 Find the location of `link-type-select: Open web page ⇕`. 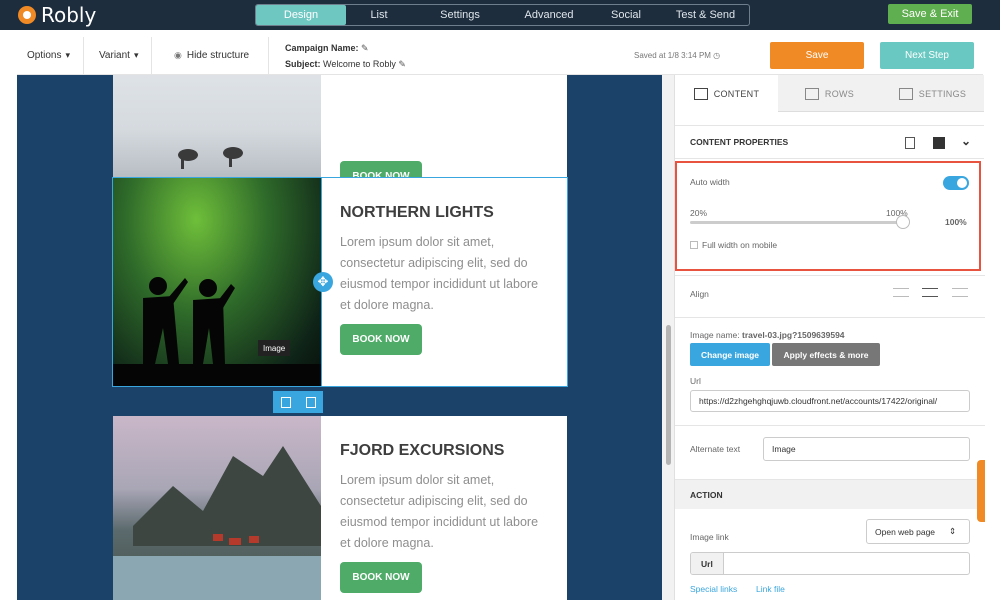

link-type-select: Open web page ⇕ is located at coordinates (918, 531).